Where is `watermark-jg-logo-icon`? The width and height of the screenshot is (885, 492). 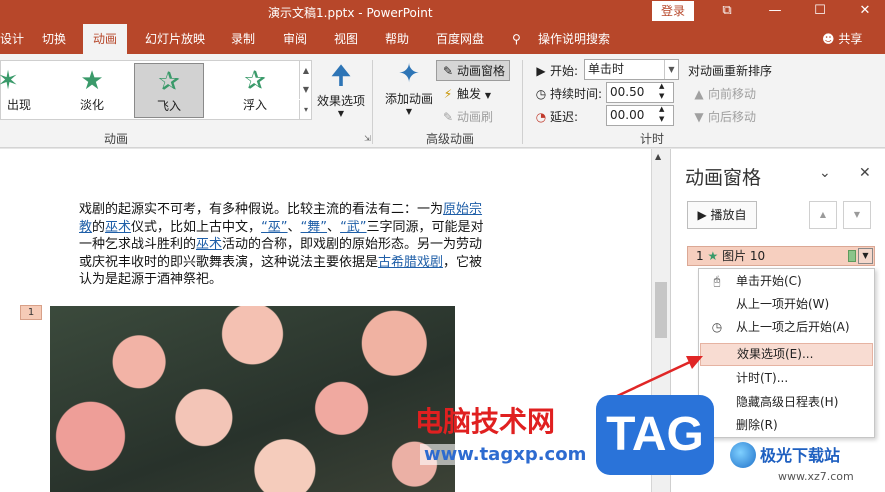 watermark-jg-logo-icon is located at coordinates (743, 455).